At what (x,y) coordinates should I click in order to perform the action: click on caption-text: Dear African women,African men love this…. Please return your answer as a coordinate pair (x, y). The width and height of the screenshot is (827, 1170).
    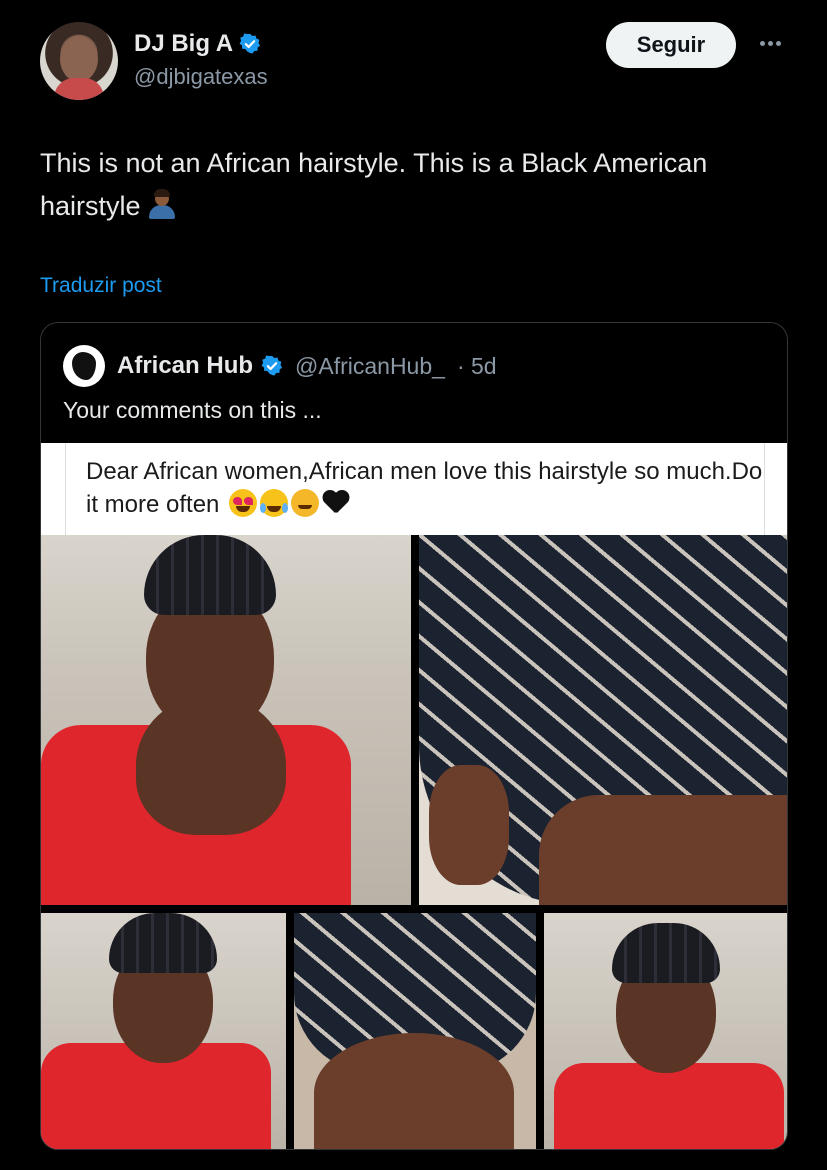
    Looking at the image, I should click on (424, 488).